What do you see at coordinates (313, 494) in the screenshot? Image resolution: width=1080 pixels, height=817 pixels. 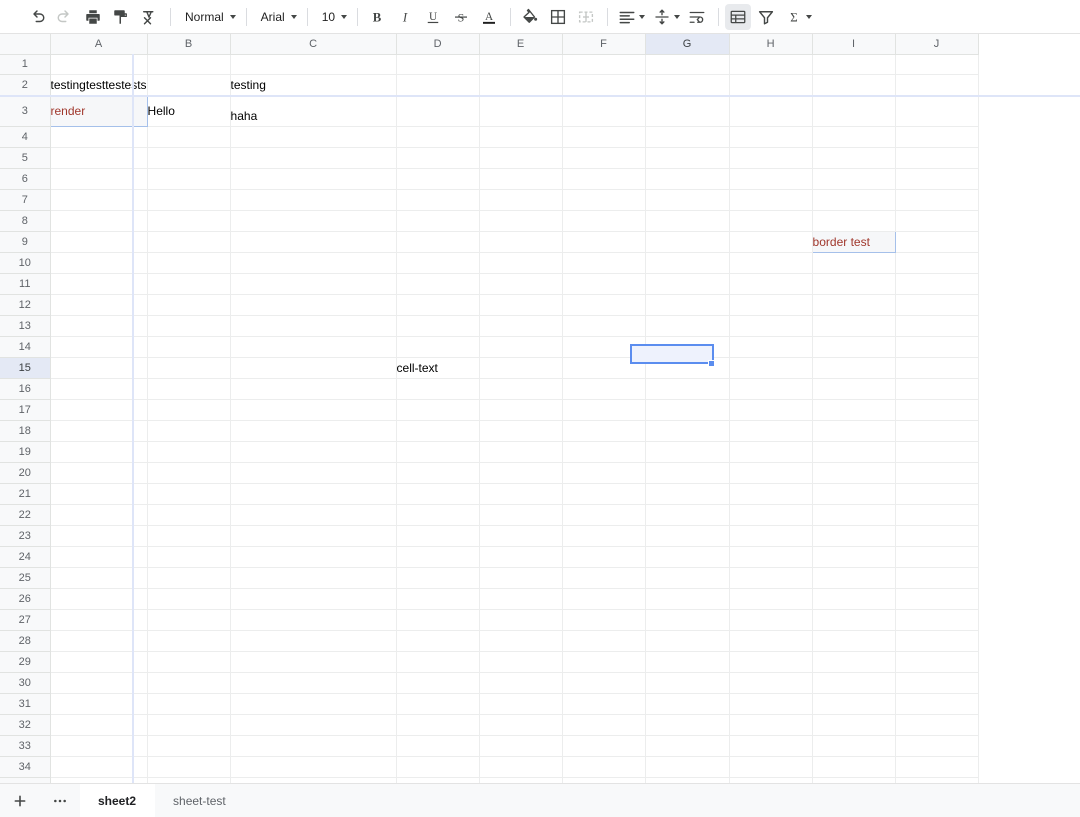 I see `cell-C21` at bounding box center [313, 494].